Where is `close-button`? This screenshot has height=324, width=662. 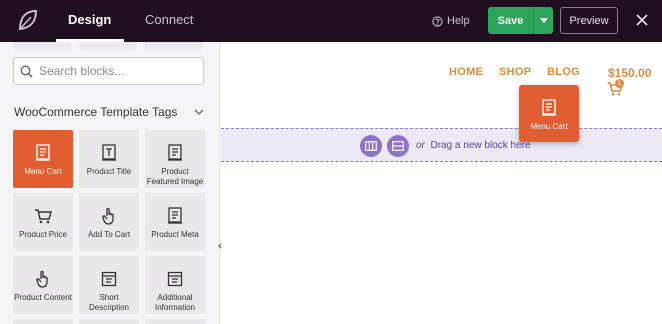 close-button is located at coordinates (642, 20).